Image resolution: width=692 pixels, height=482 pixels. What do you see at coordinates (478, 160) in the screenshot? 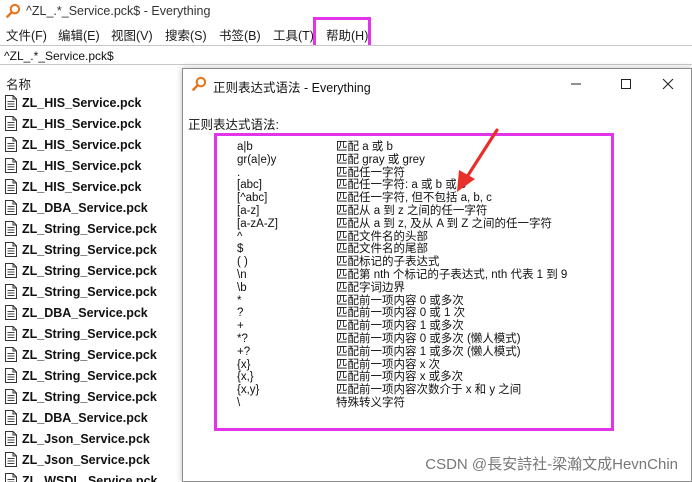
I see `red-arrow-annotation` at bounding box center [478, 160].